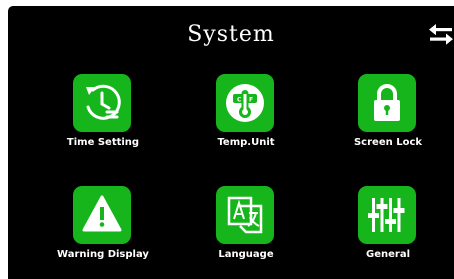  I want to click on warning-display-button, so click(102, 215).